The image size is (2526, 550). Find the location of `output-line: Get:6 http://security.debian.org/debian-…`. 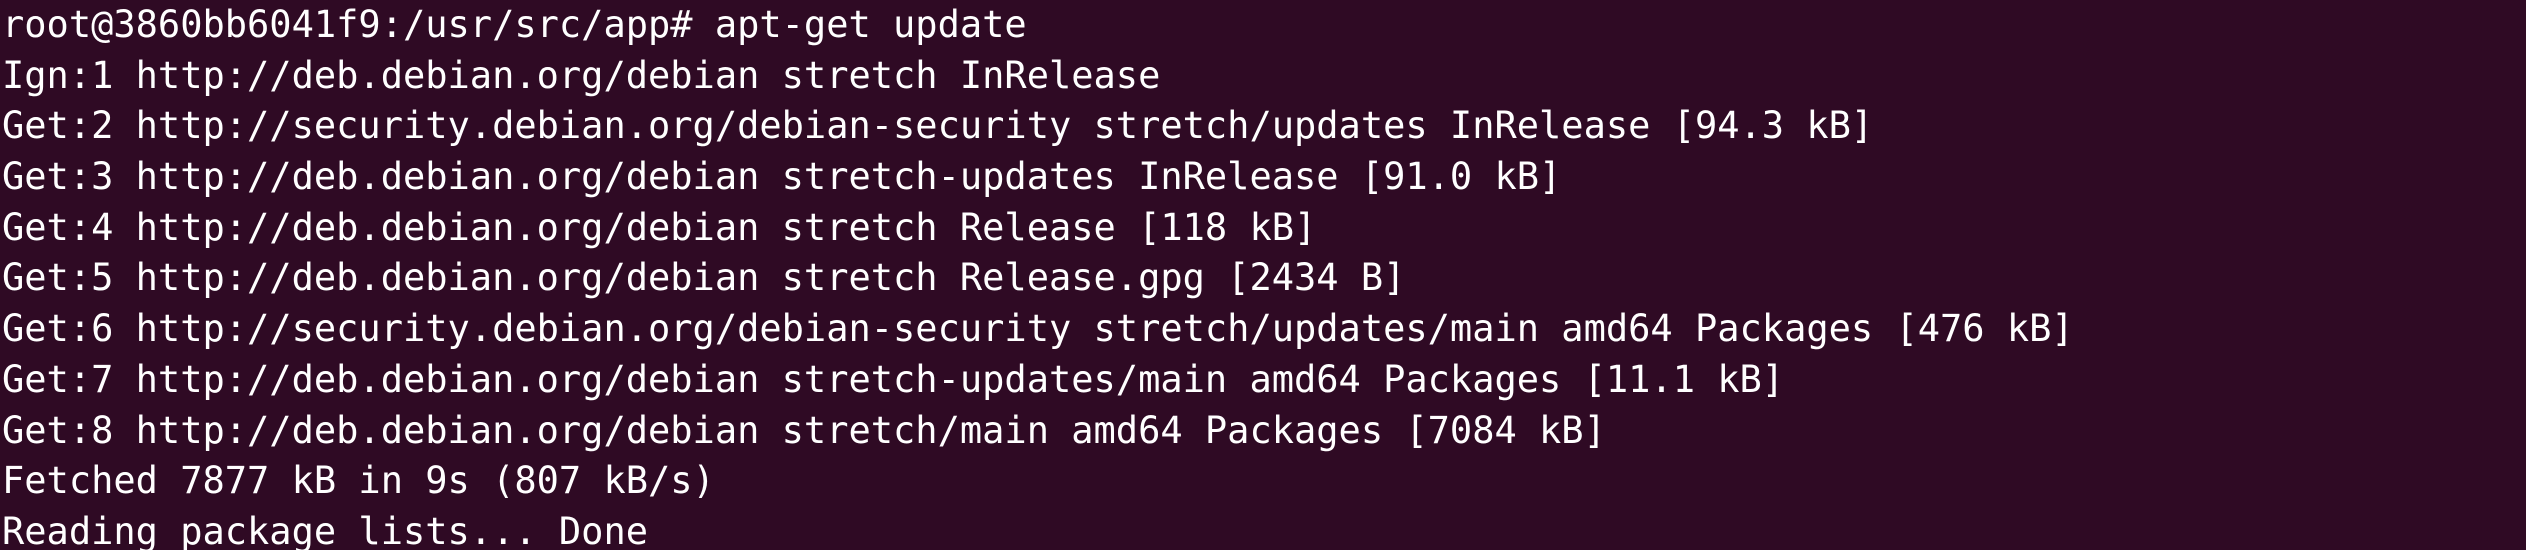

output-line: Get:6 http://security.debian.org/debian-… is located at coordinates (1038, 329).